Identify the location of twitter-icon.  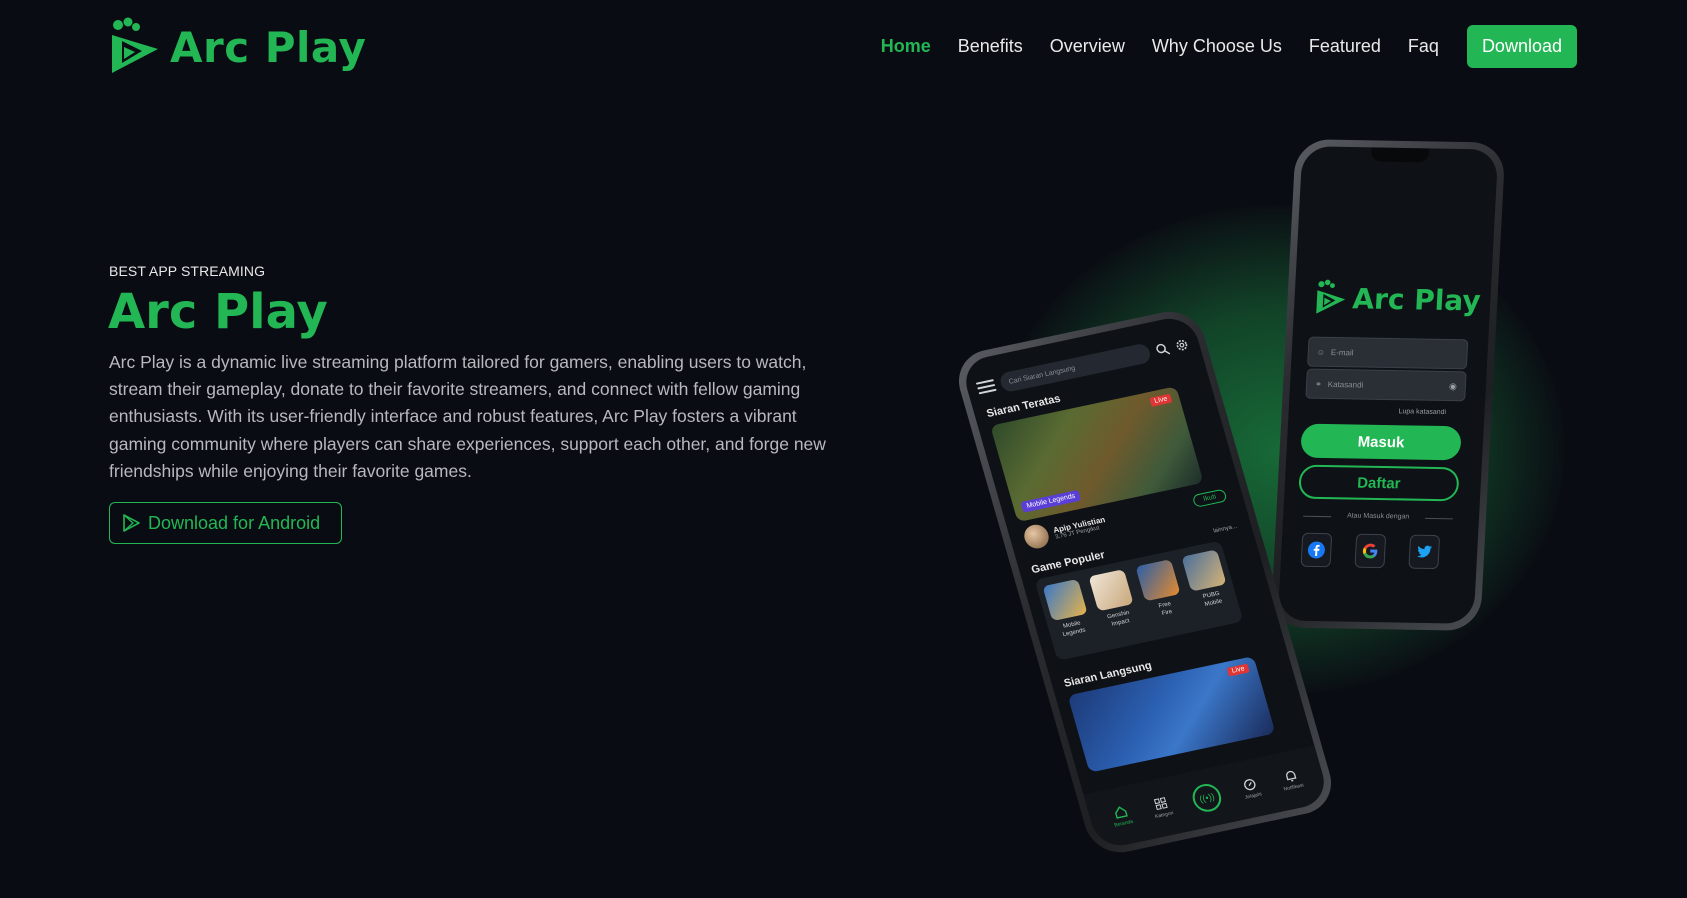
(1424, 551).